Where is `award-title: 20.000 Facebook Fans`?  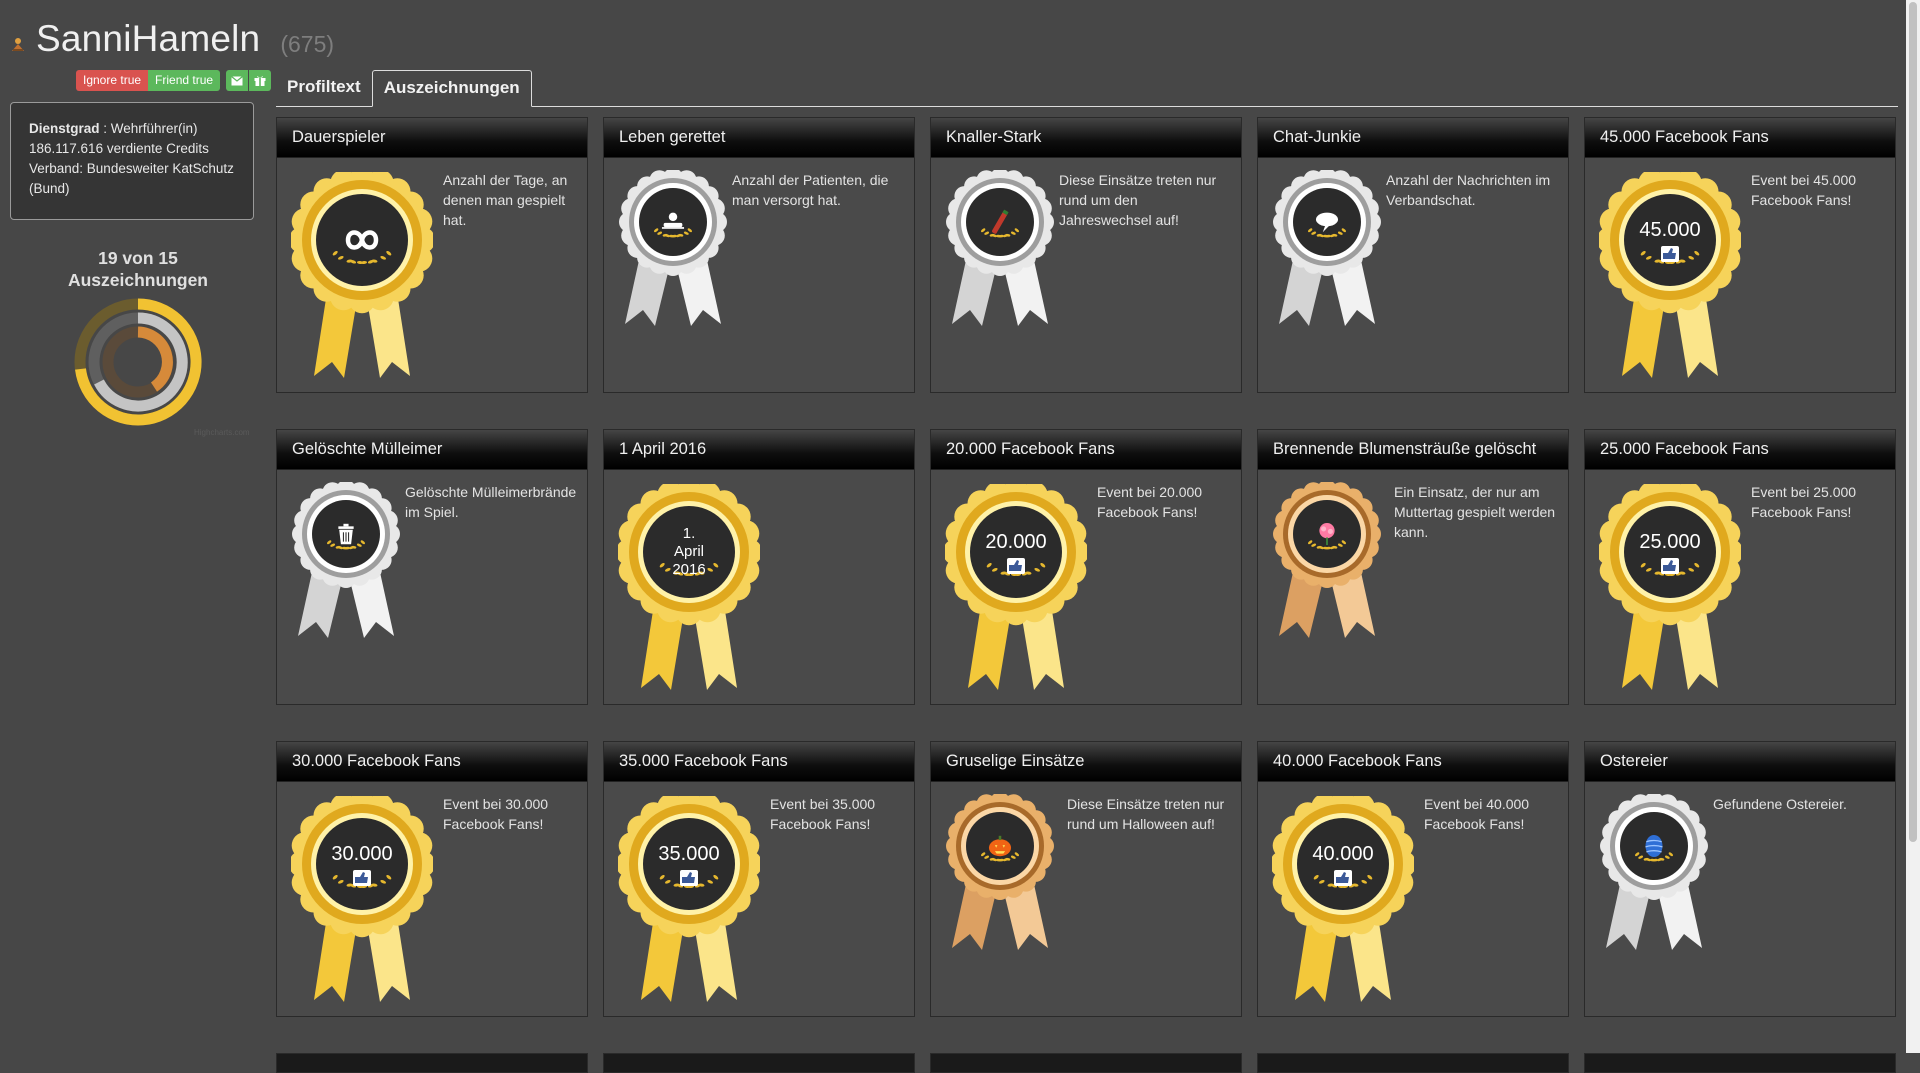
award-title: 20.000 Facebook Fans is located at coordinates (1086, 450).